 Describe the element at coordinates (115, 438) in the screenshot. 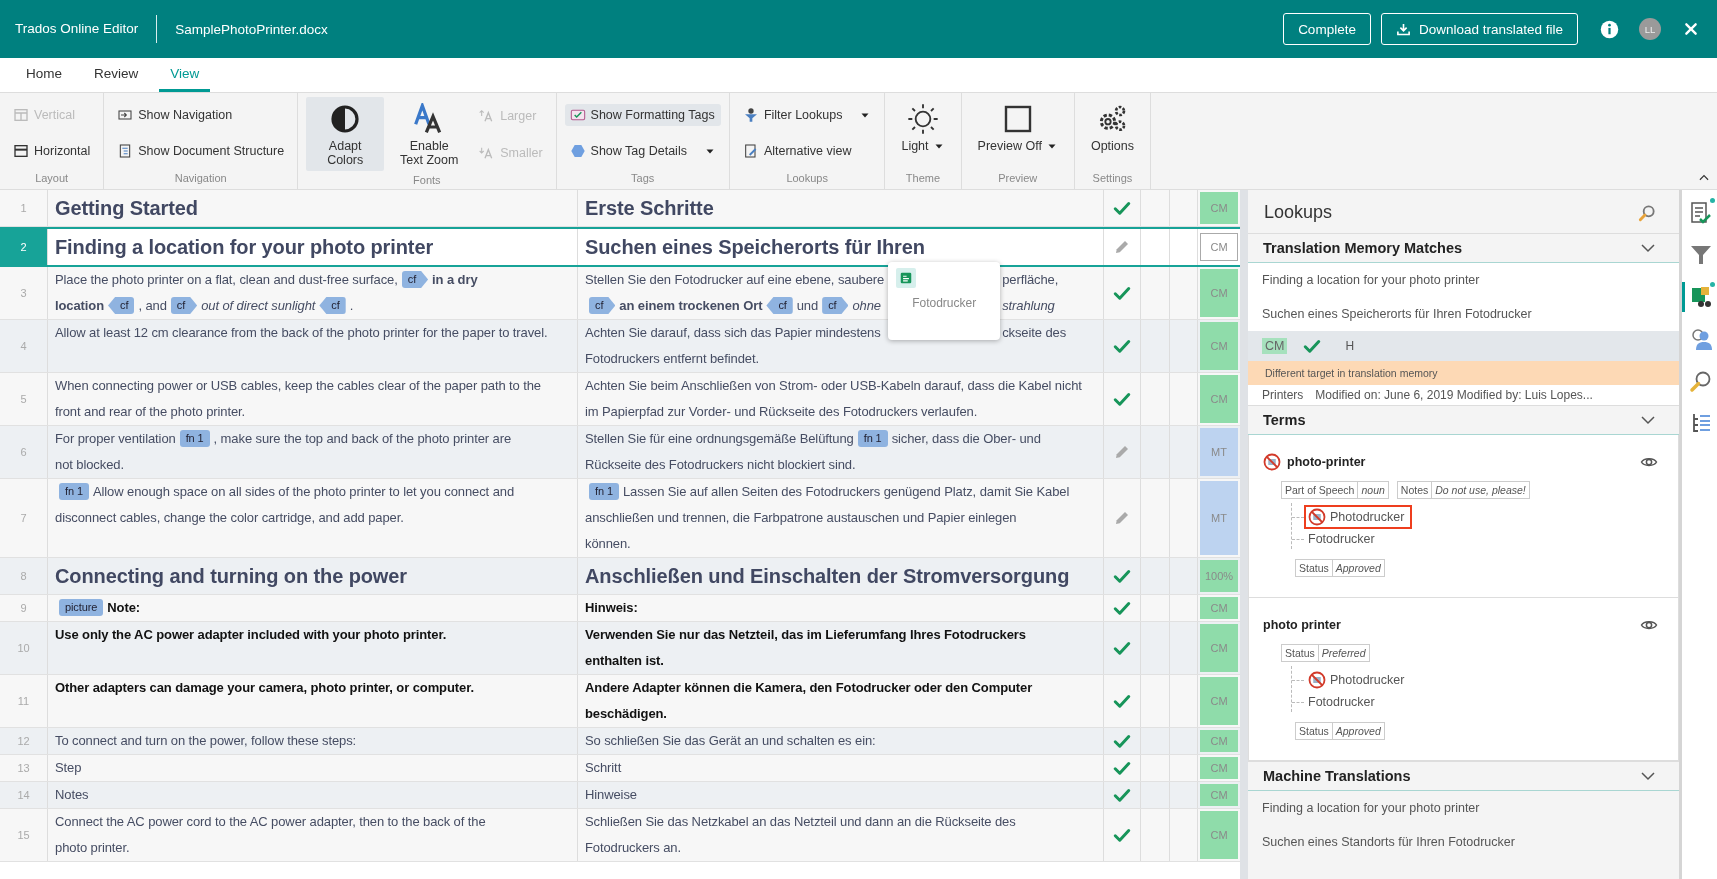

I see `segment-text: For proper ventilation` at that location.